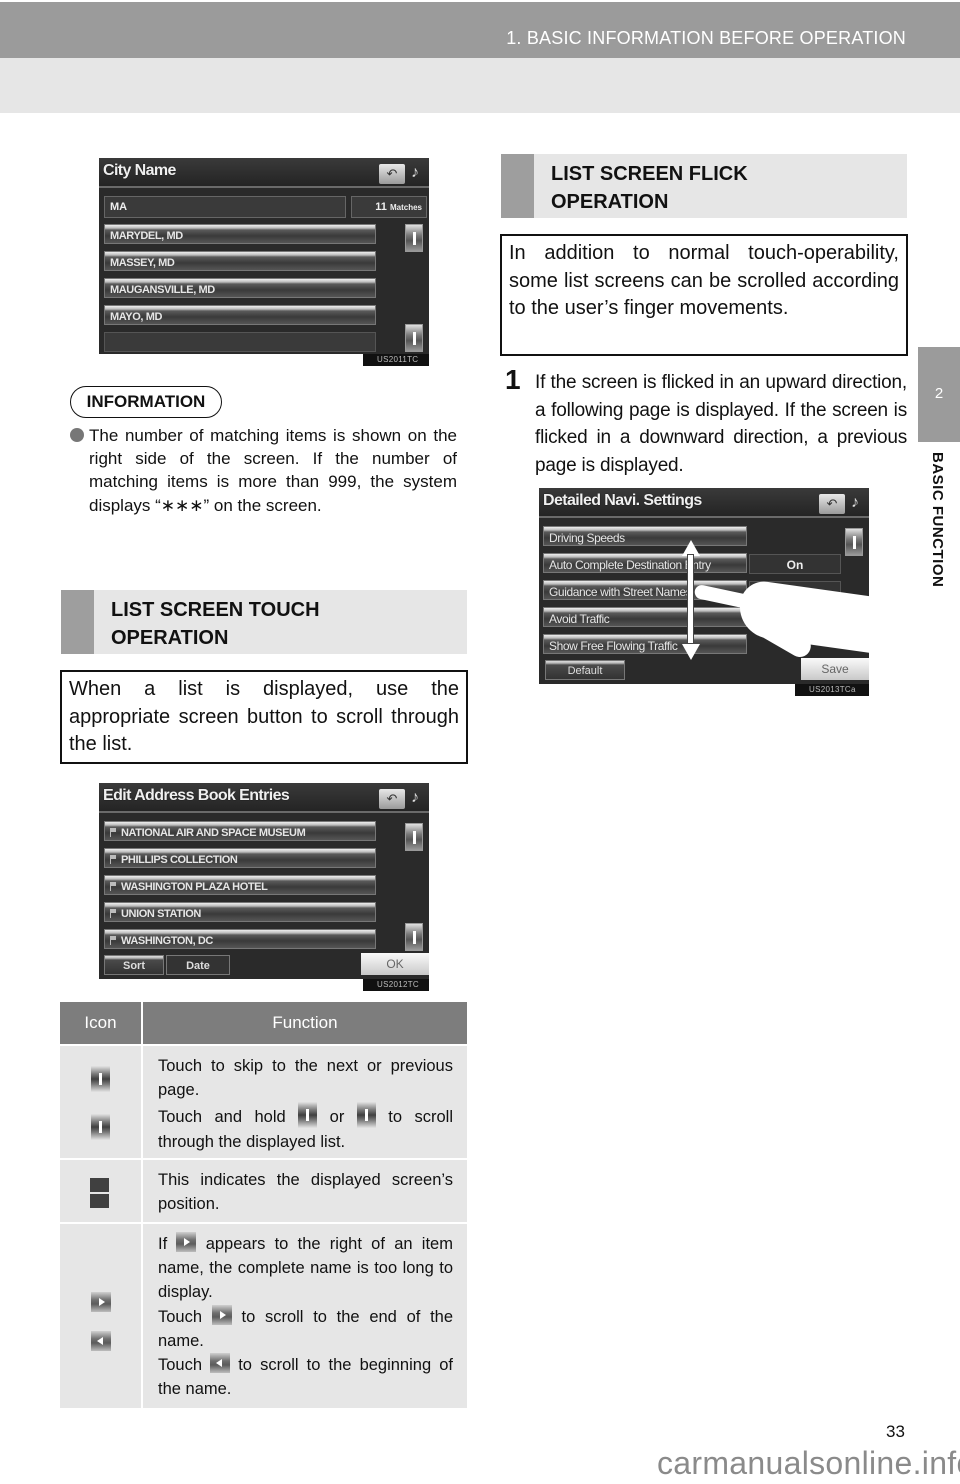  Describe the element at coordinates (134, 965) in the screenshot. I see `sort-button: Sort` at that location.